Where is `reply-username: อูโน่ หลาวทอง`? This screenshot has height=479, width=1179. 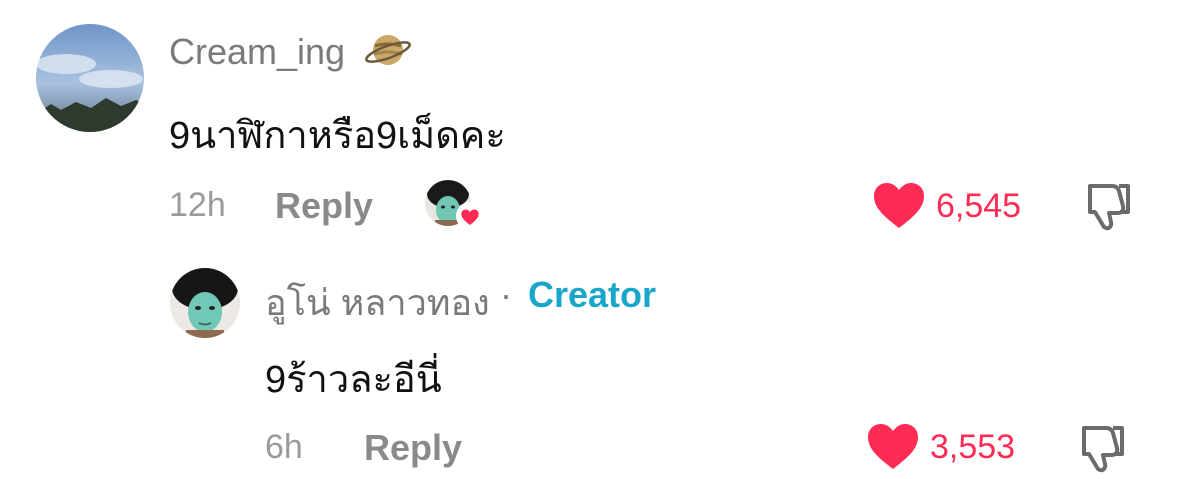 reply-username: อูโน่ หลาวทอง is located at coordinates (377, 302).